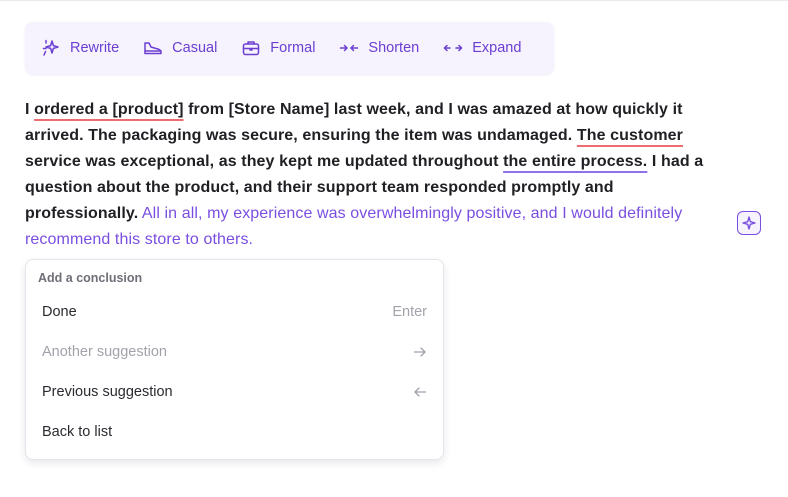 The image size is (788, 497). What do you see at coordinates (394, 0) in the screenshot?
I see `top-divider` at bounding box center [394, 0].